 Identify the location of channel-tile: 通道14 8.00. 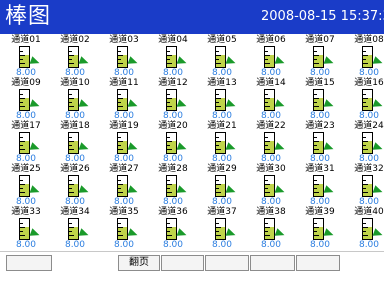
(273, 99).